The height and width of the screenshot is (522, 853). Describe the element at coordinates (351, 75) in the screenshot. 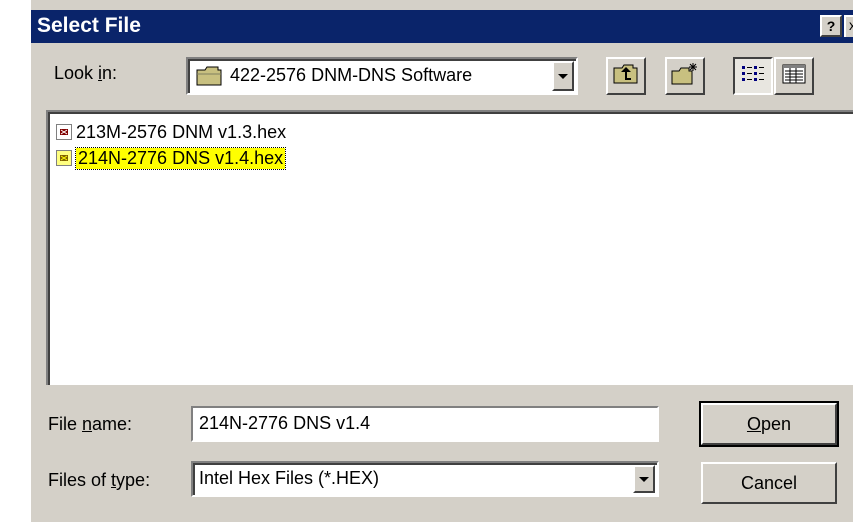

I see `look-in-value: 422-2576 DNM-DNS Software` at that location.